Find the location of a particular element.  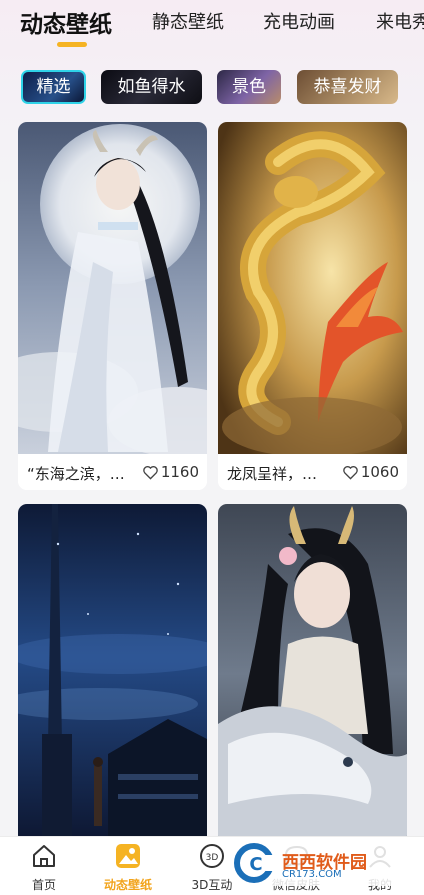

nav-home: 首页 is located at coordinates (44, 867).